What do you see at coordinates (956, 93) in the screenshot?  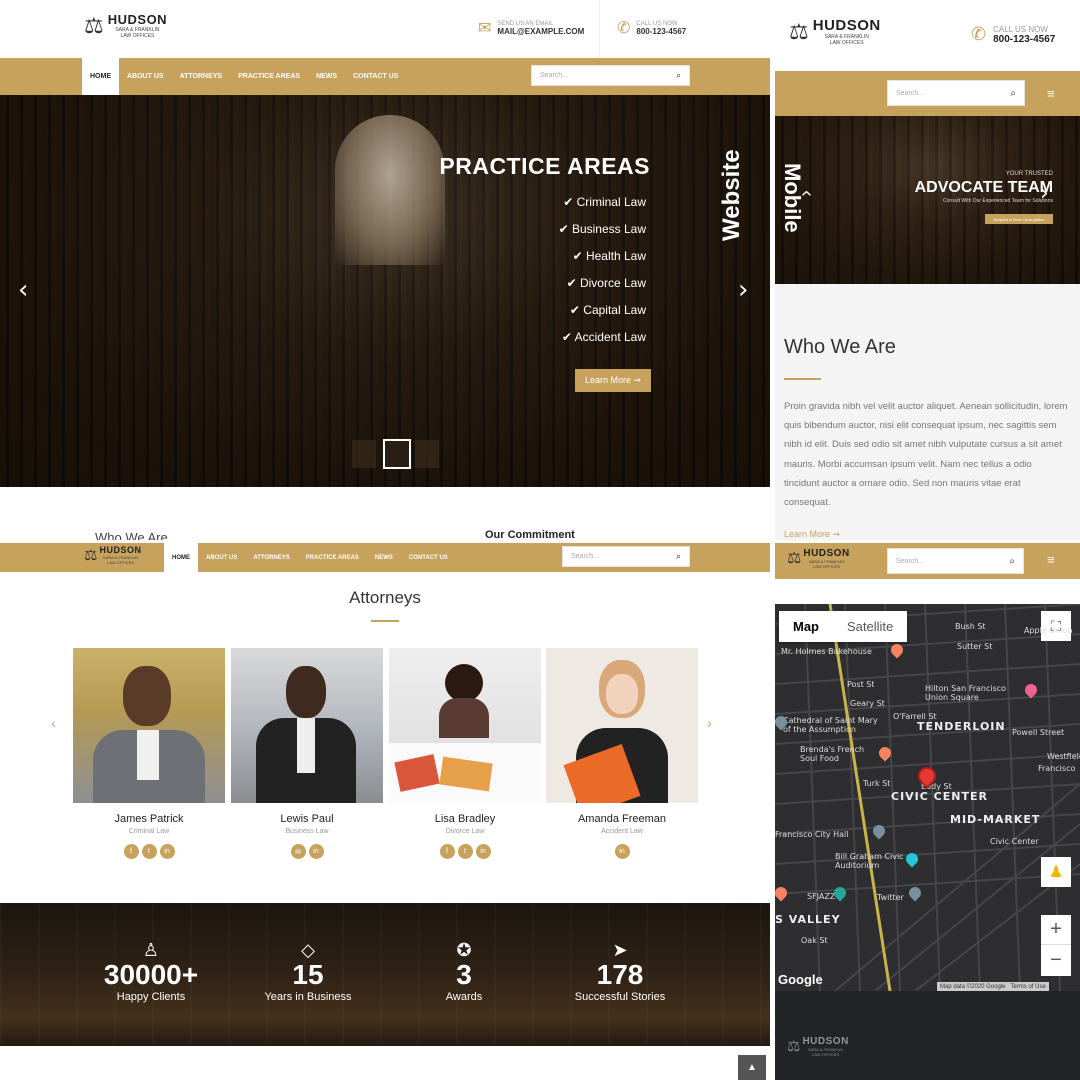 I see `mobile-search-input: Search... ⌕` at bounding box center [956, 93].